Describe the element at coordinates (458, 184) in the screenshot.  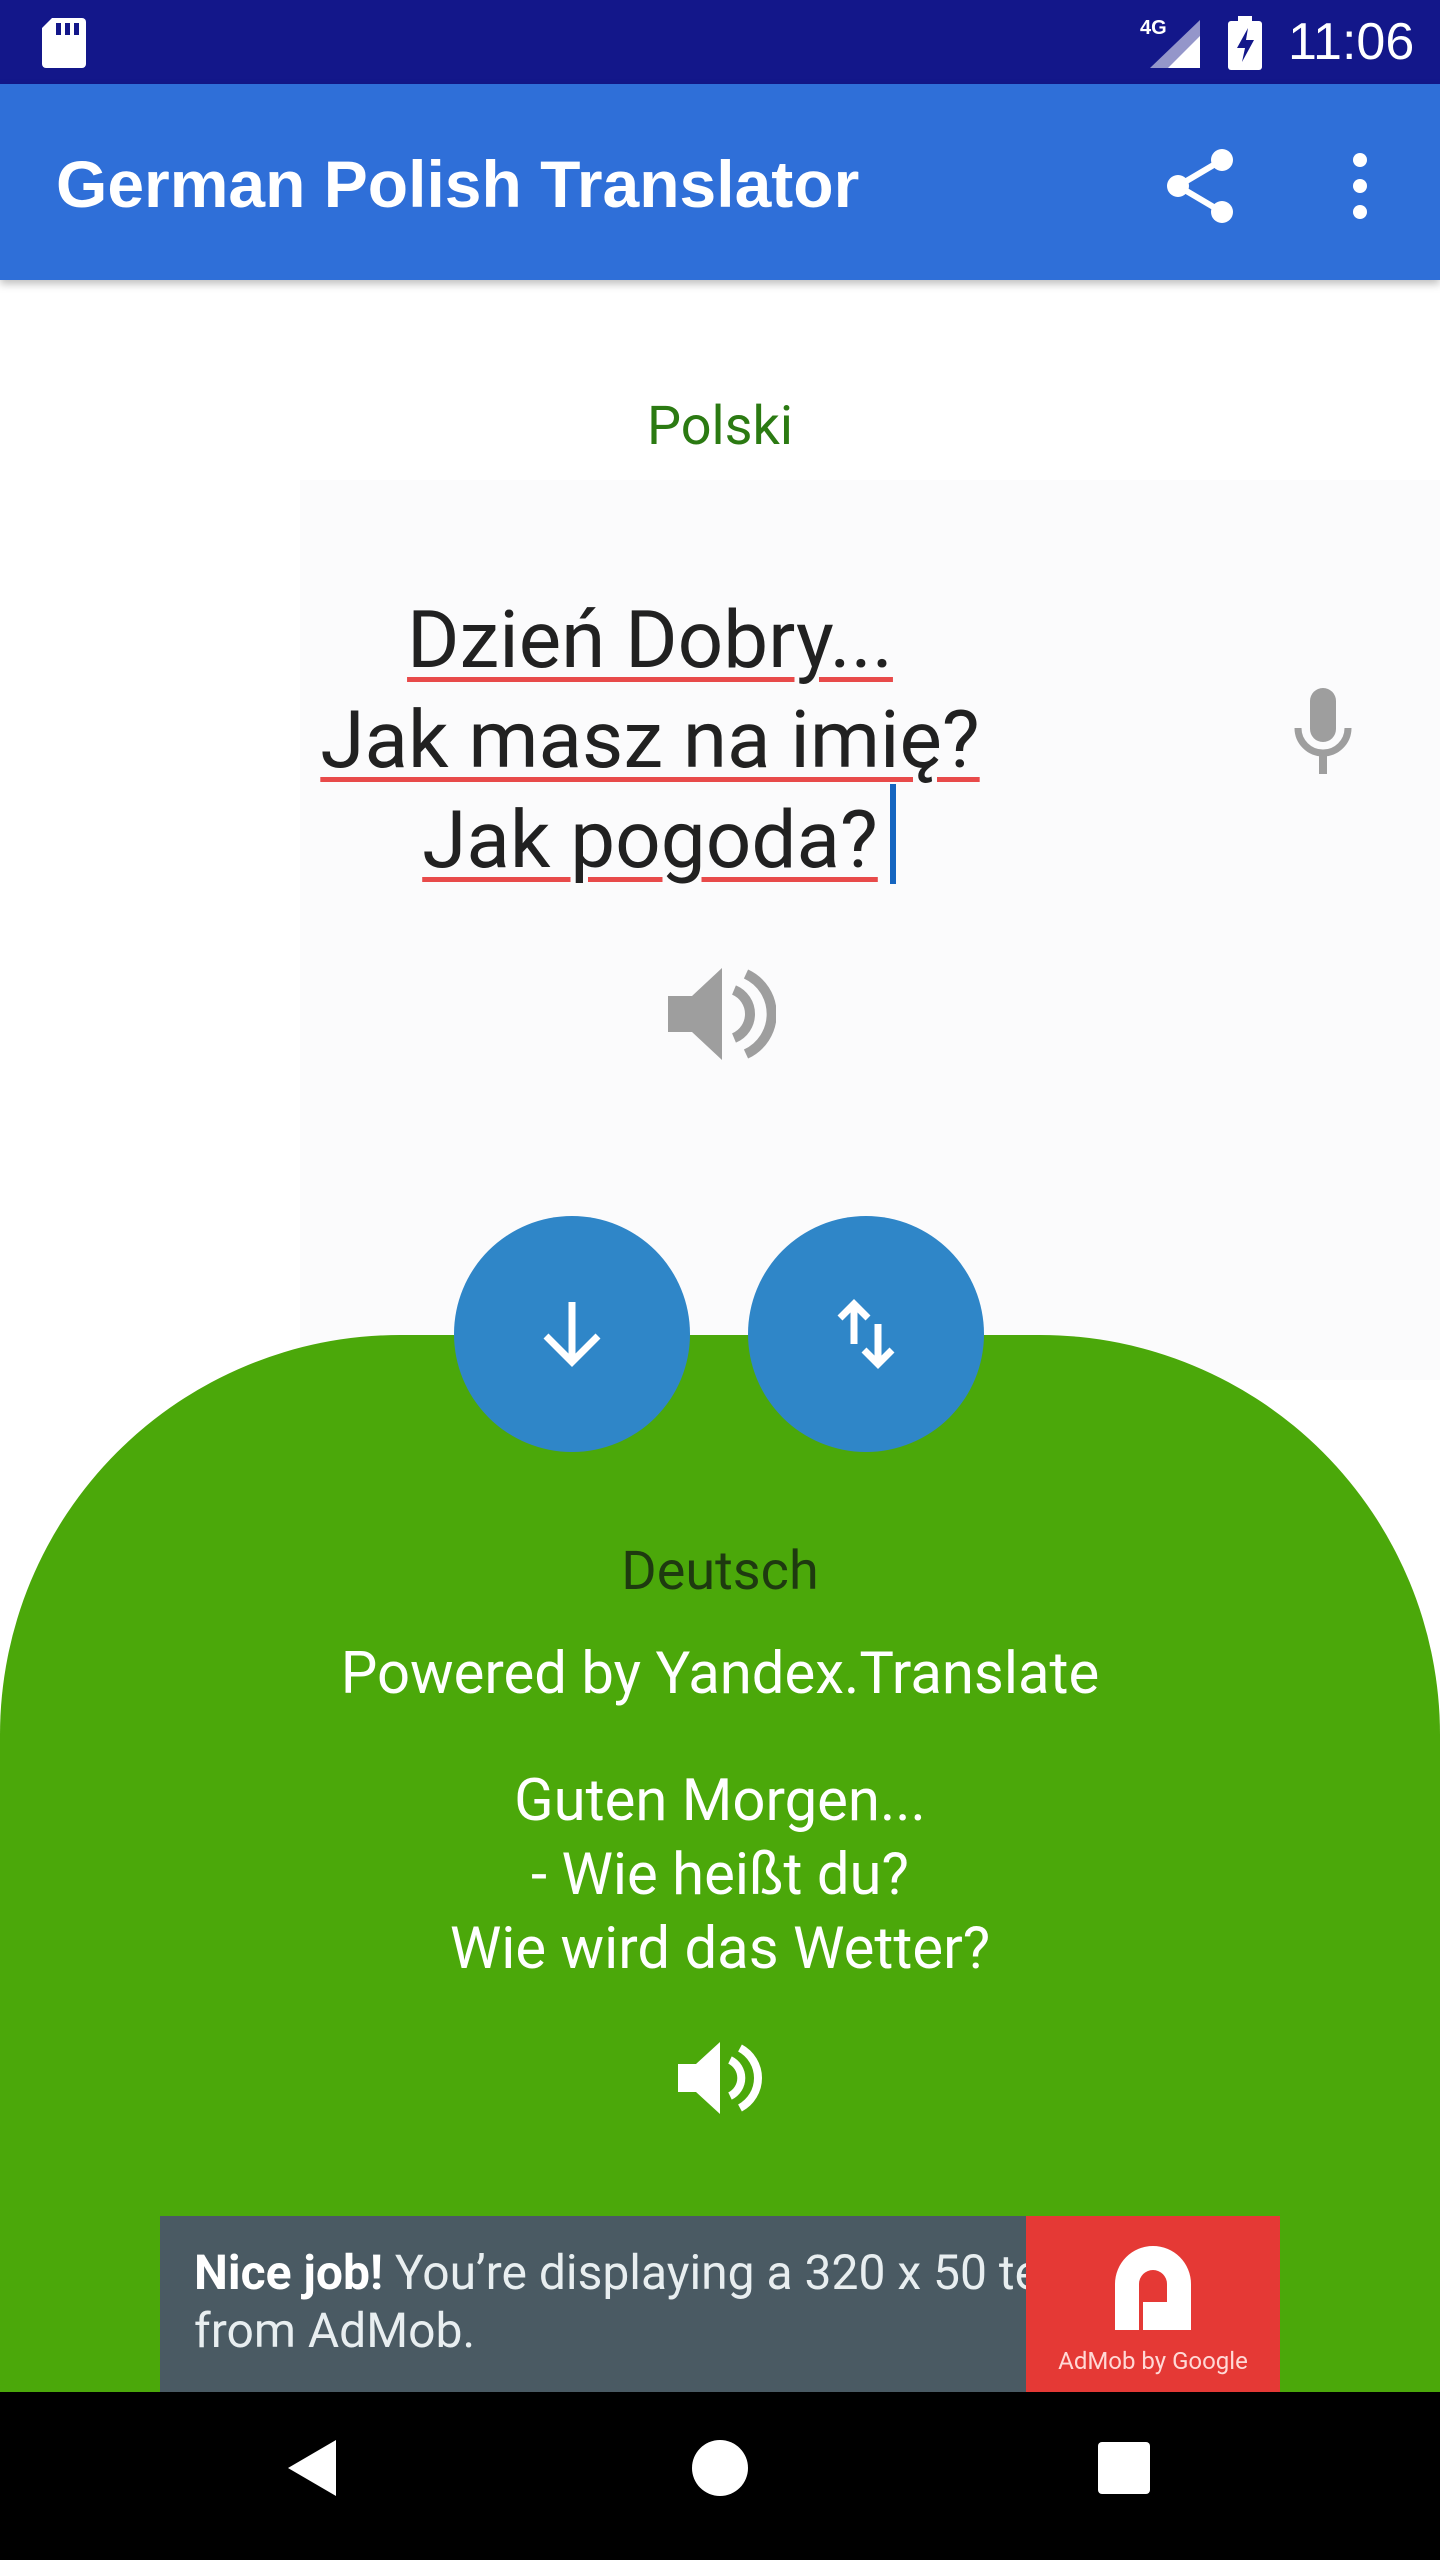
I see `app-title: German Polish Translator` at that location.